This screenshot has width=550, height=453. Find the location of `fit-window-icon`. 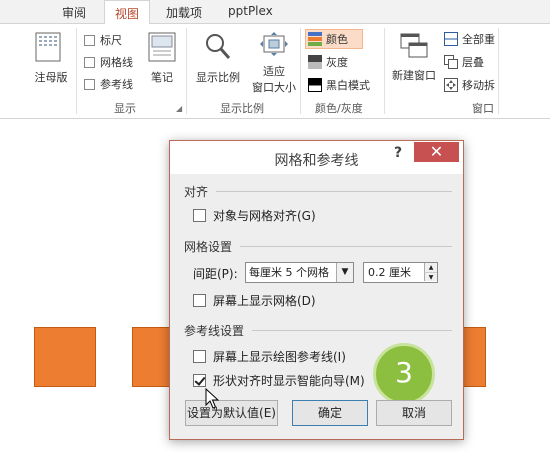

fit-window-icon is located at coordinates (274, 44).